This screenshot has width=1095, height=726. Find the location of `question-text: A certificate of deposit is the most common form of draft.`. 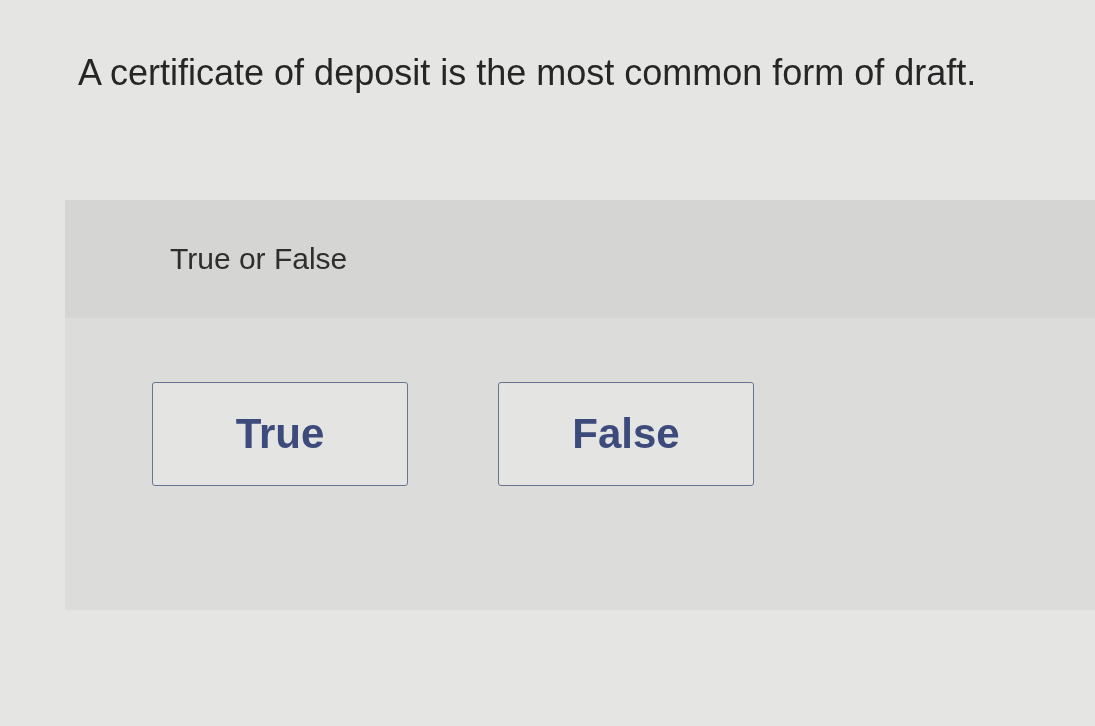

question-text: A certificate of deposit is the most common form of draft. is located at coordinates (528, 73).